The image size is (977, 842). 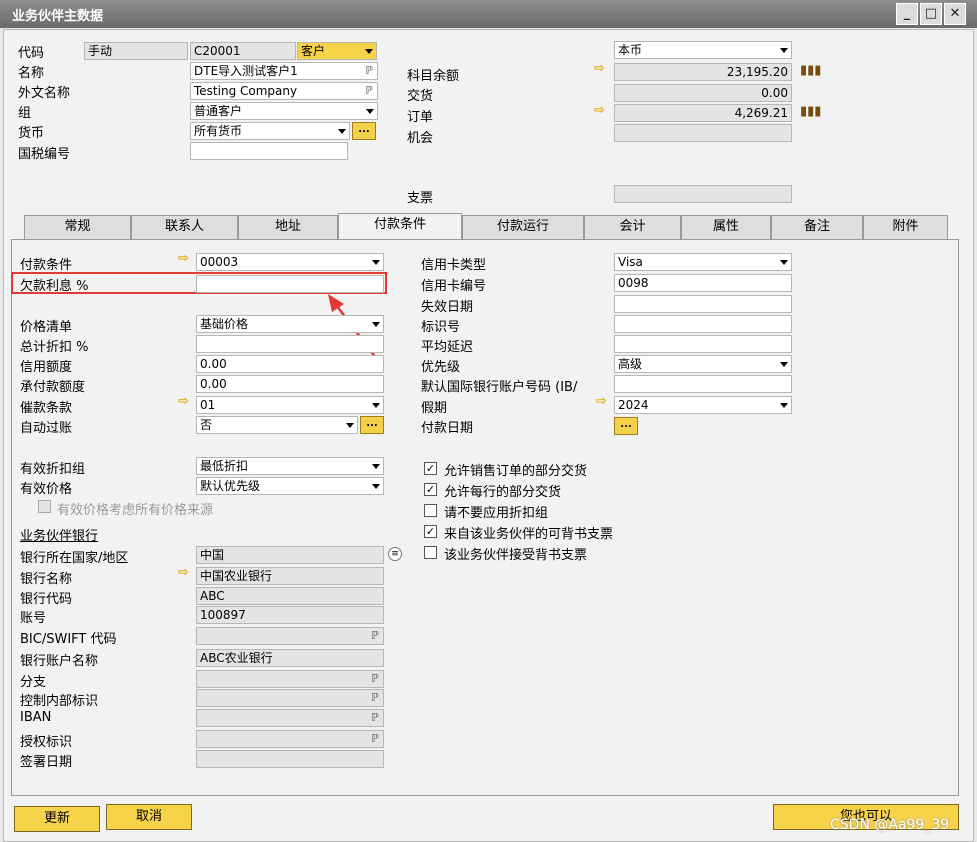 What do you see at coordinates (703, 344) in the screenshot?
I see `avg-delay-field` at bounding box center [703, 344].